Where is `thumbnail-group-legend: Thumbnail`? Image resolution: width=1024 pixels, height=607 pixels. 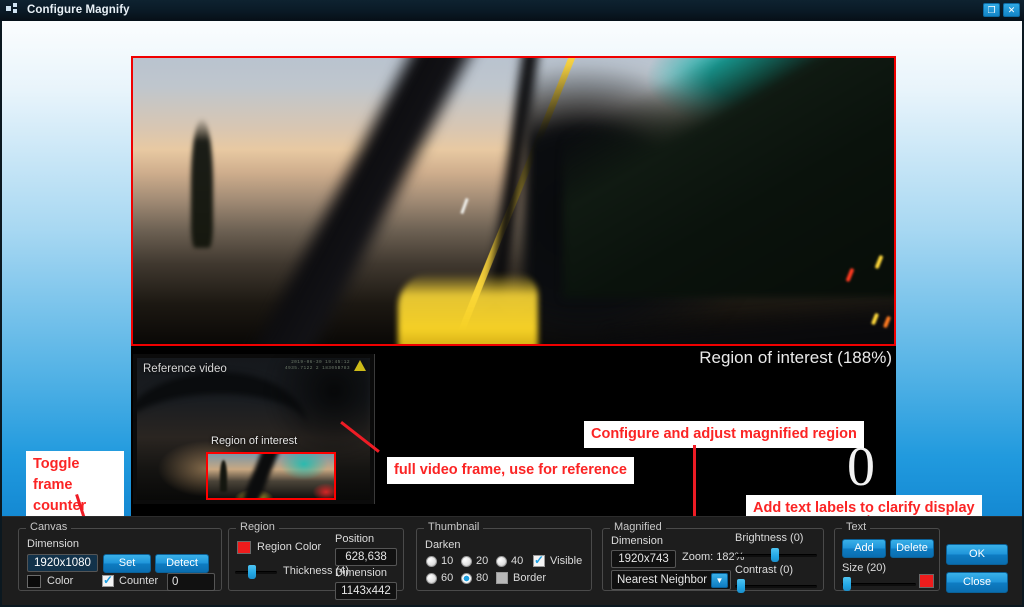 thumbnail-group-legend: Thumbnail is located at coordinates (454, 527).